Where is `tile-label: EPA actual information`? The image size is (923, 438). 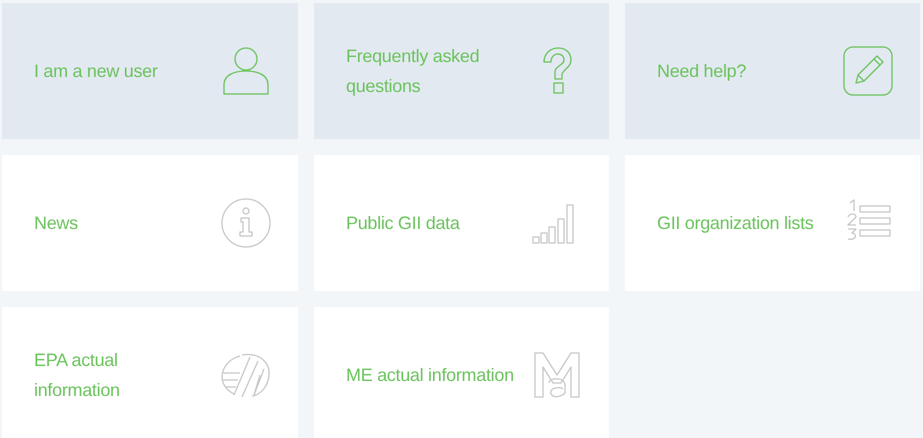
tile-label: EPA actual information is located at coordinates (77, 375).